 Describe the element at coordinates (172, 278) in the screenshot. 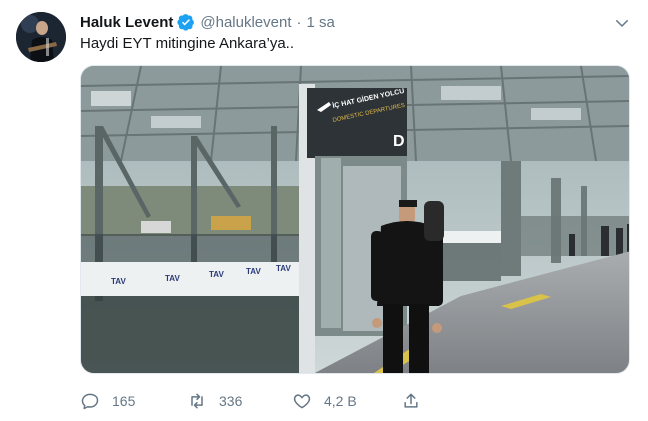

I see `banner-text-2: TAV` at that location.